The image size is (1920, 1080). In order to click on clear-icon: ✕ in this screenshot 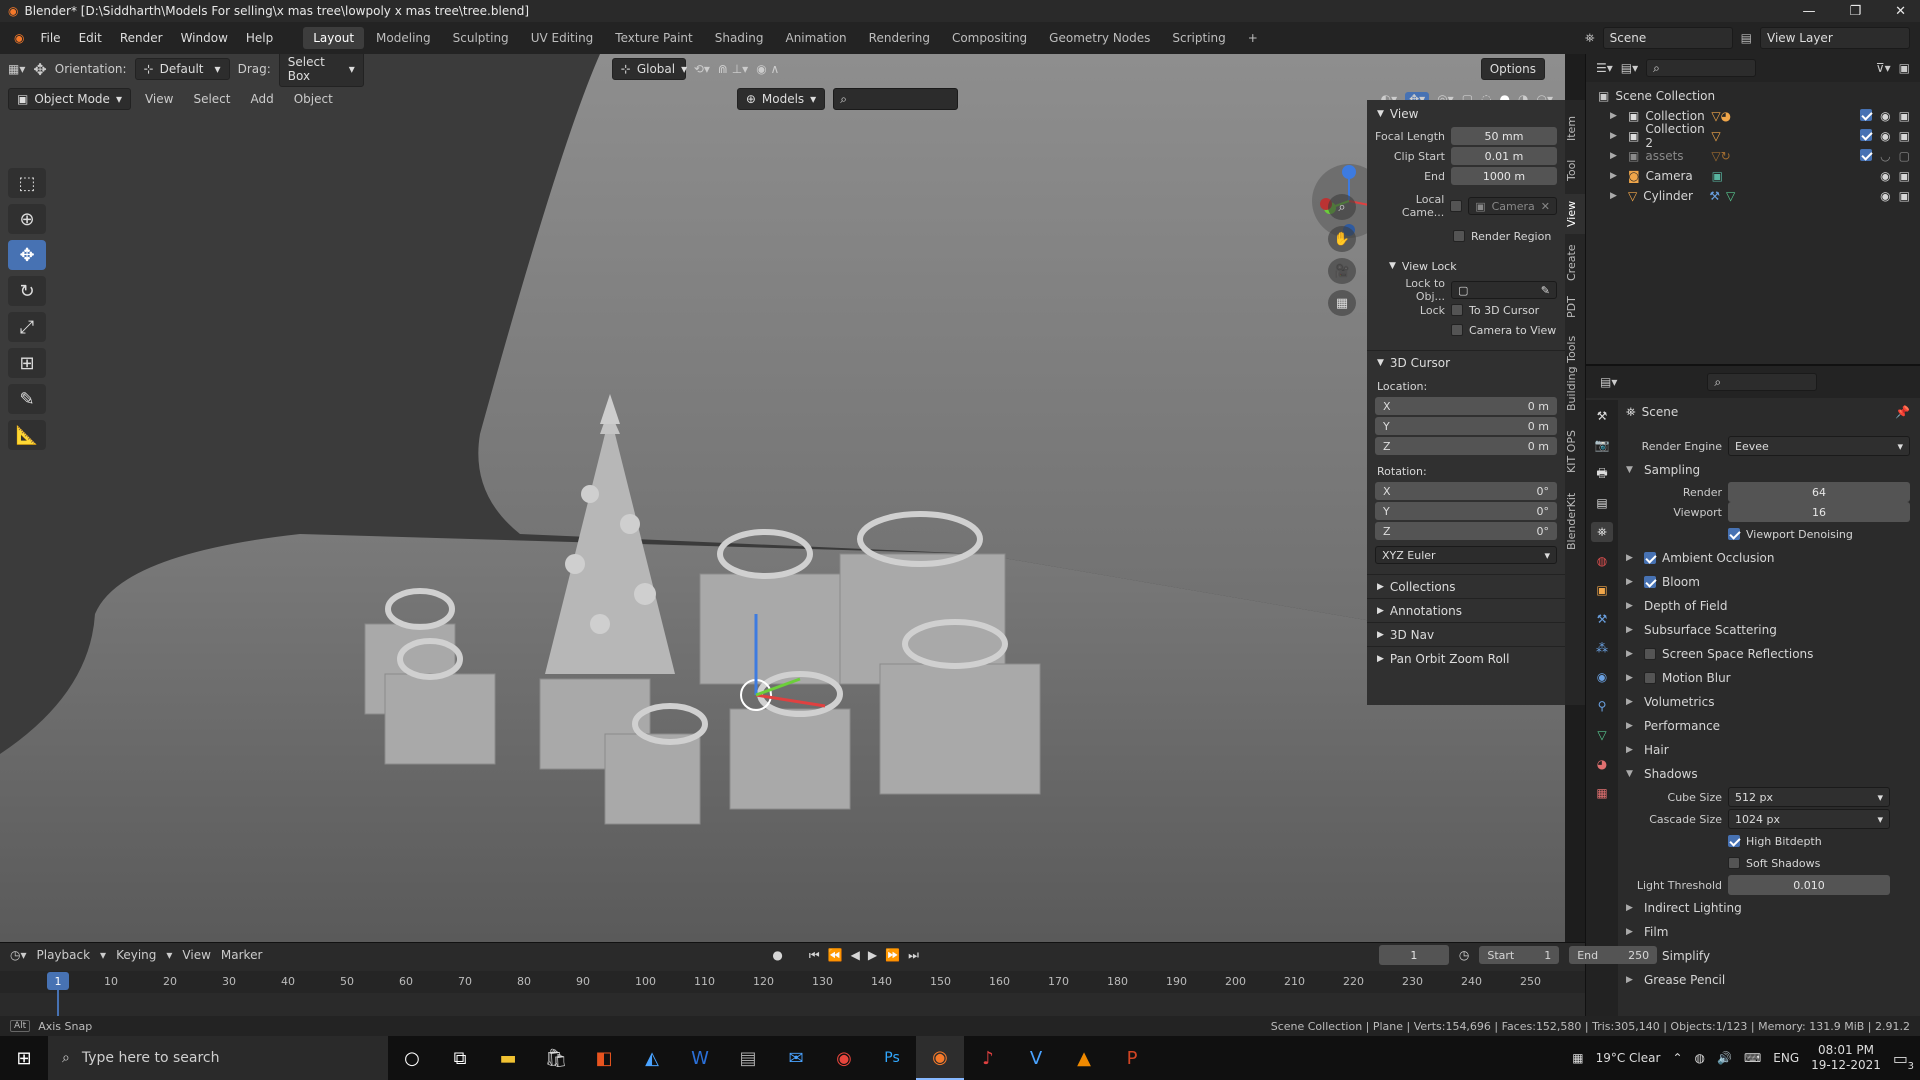, I will do `click(1545, 206)`.